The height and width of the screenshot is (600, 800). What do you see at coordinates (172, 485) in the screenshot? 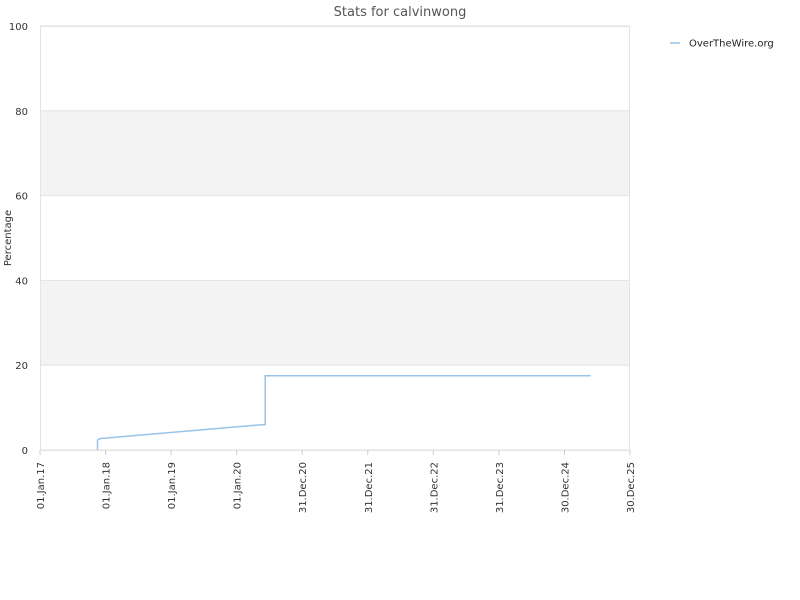
I see `x-tick-label: 01.Jan.19` at bounding box center [172, 485].